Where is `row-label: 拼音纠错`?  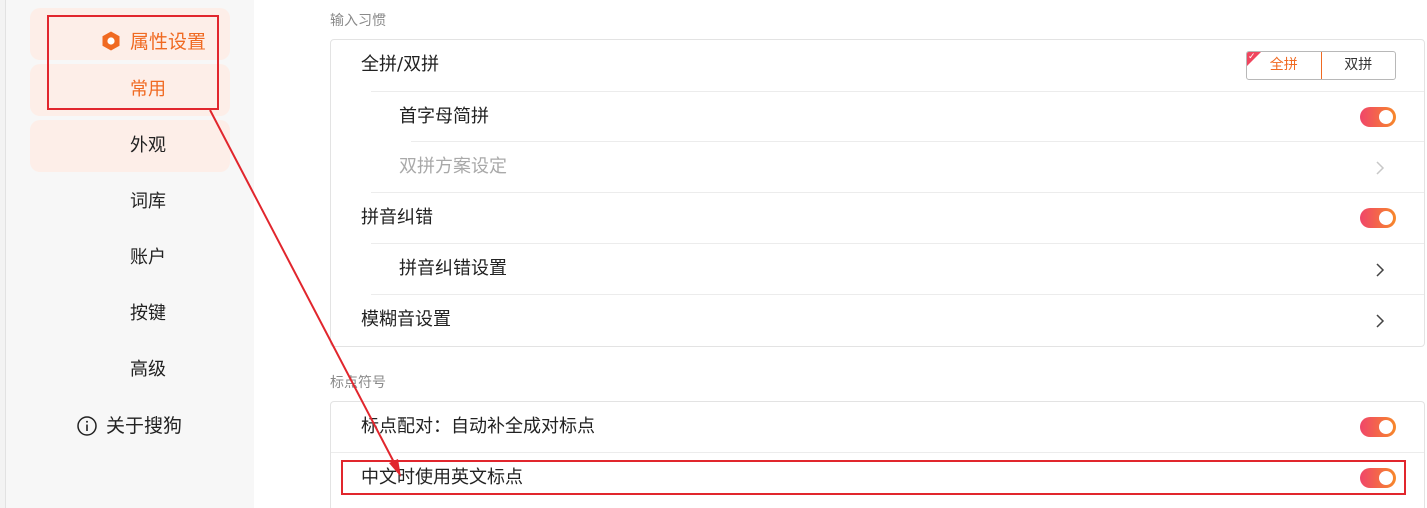 row-label: 拼音纠错 is located at coordinates (397, 217).